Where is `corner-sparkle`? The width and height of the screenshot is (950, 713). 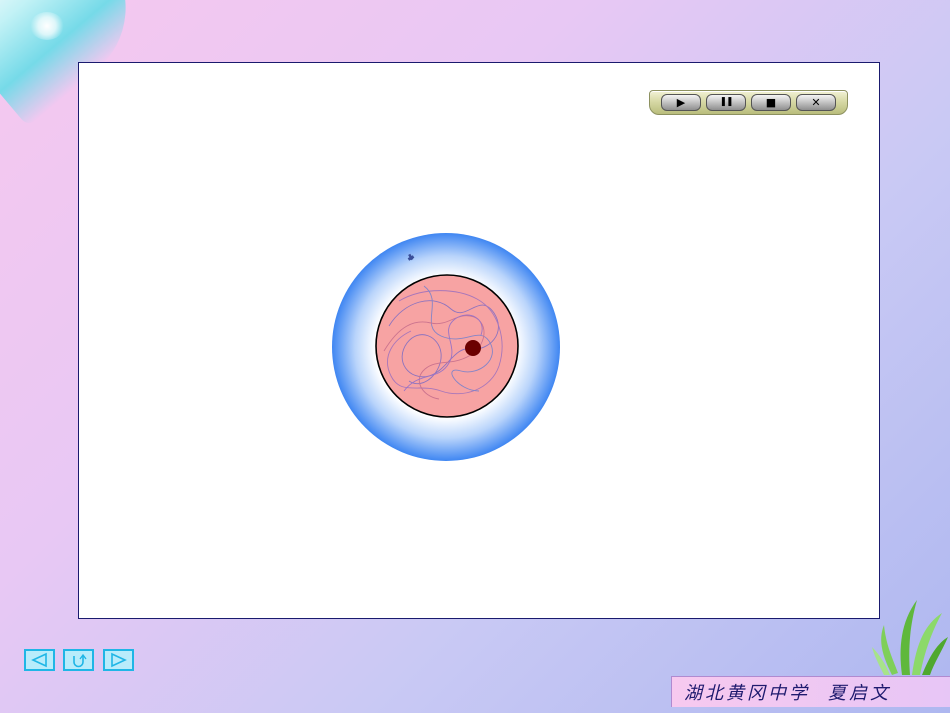
corner-sparkle is located at coordinates (47, 26).